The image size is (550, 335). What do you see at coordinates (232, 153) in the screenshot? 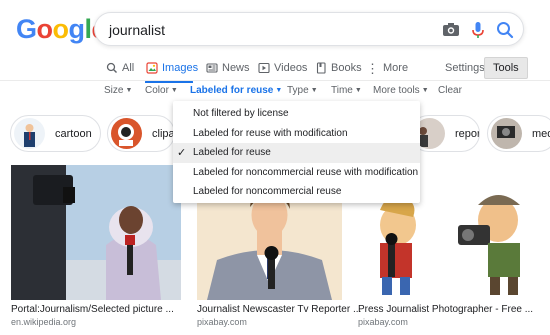
I see `menu-item-label: Labeled for reuse` at bounding box center [232, 153].